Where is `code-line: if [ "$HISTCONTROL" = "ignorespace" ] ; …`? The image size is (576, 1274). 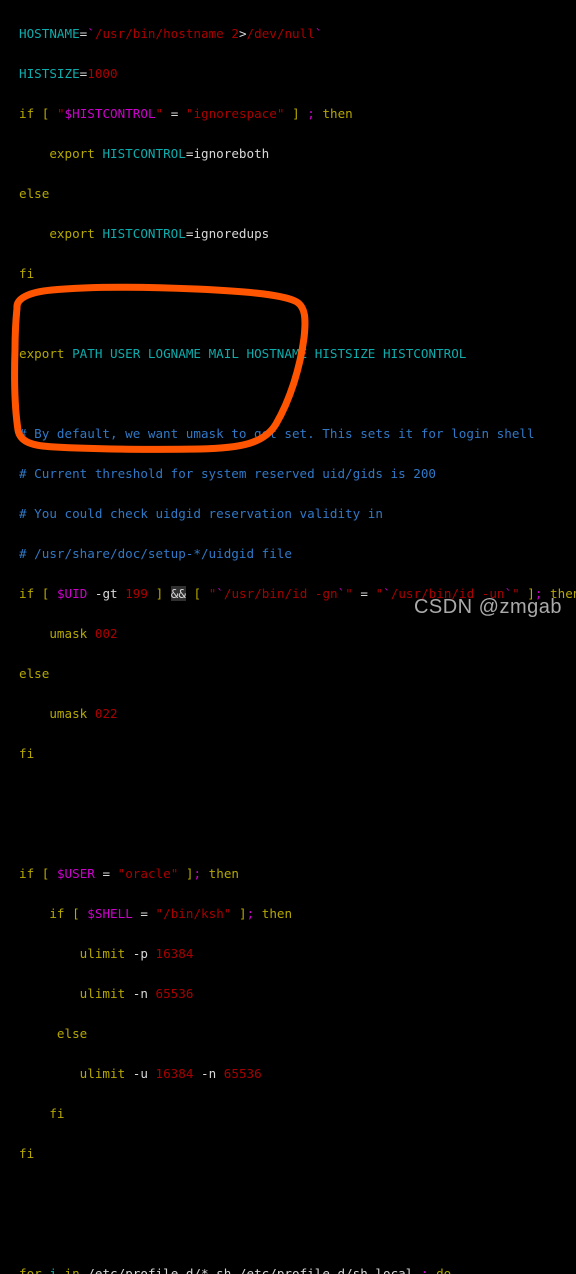
code-line: if [ "$HISTCONTROL" = "ignorespace" ] ; … is located at coordinates (186, 113).